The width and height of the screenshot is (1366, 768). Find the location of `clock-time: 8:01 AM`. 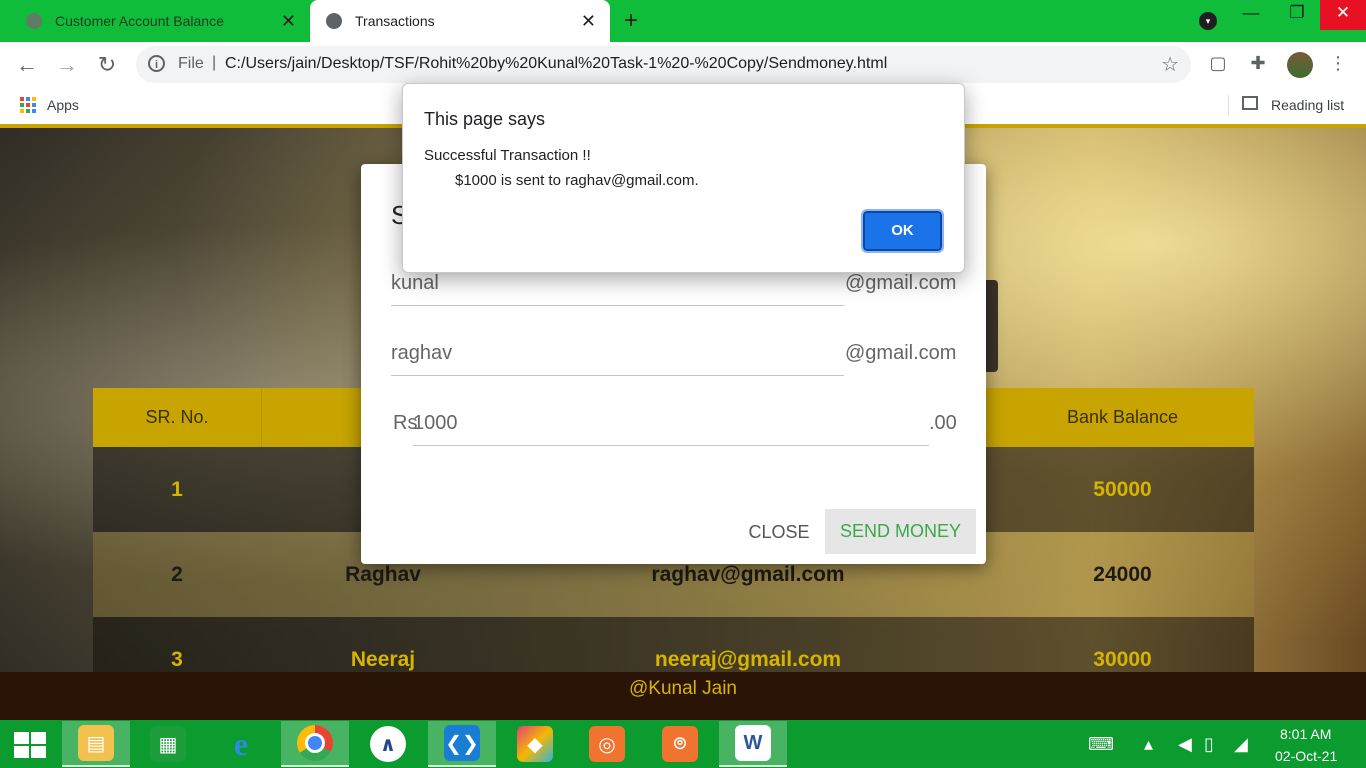

clock-time: 8:01 AM is located at coordinates (1305, 734).